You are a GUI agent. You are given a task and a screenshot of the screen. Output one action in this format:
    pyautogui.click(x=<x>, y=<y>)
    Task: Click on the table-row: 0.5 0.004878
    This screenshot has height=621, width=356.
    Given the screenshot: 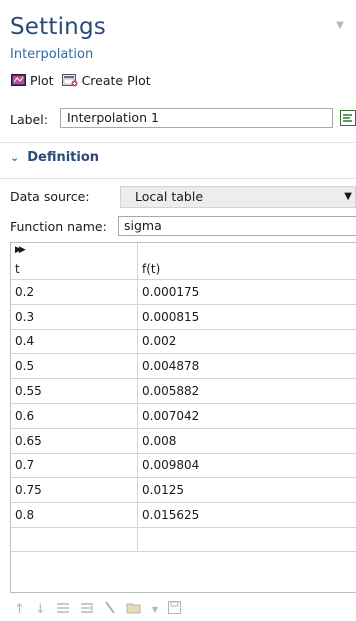 What is the action you would take?
    pyautogui.click(x=183, y=366)
    